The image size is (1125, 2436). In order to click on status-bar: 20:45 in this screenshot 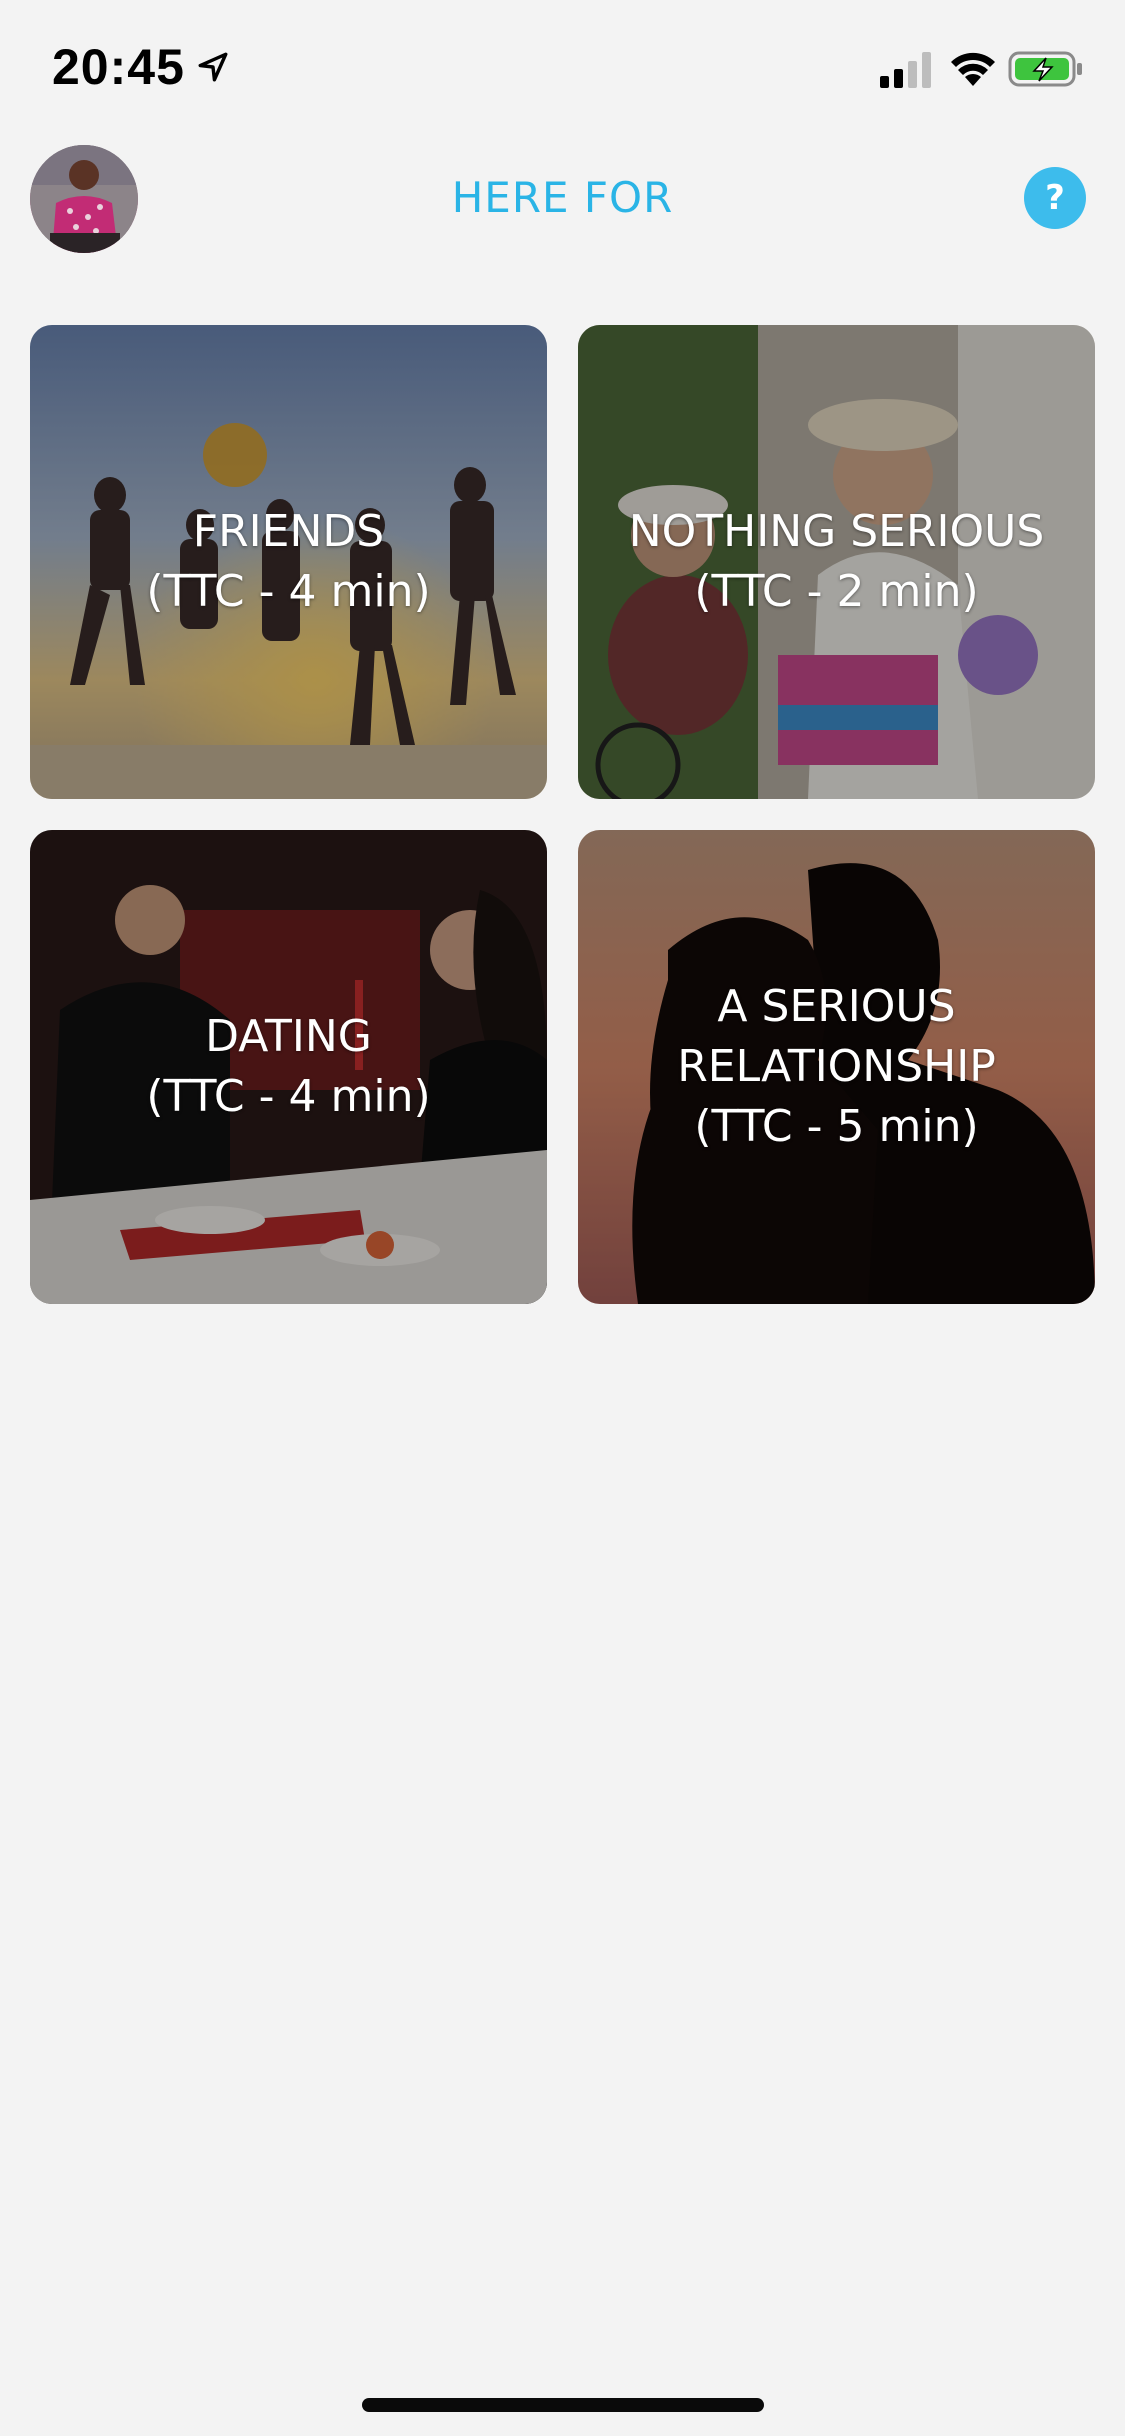, I will do `click(562, 67)`.